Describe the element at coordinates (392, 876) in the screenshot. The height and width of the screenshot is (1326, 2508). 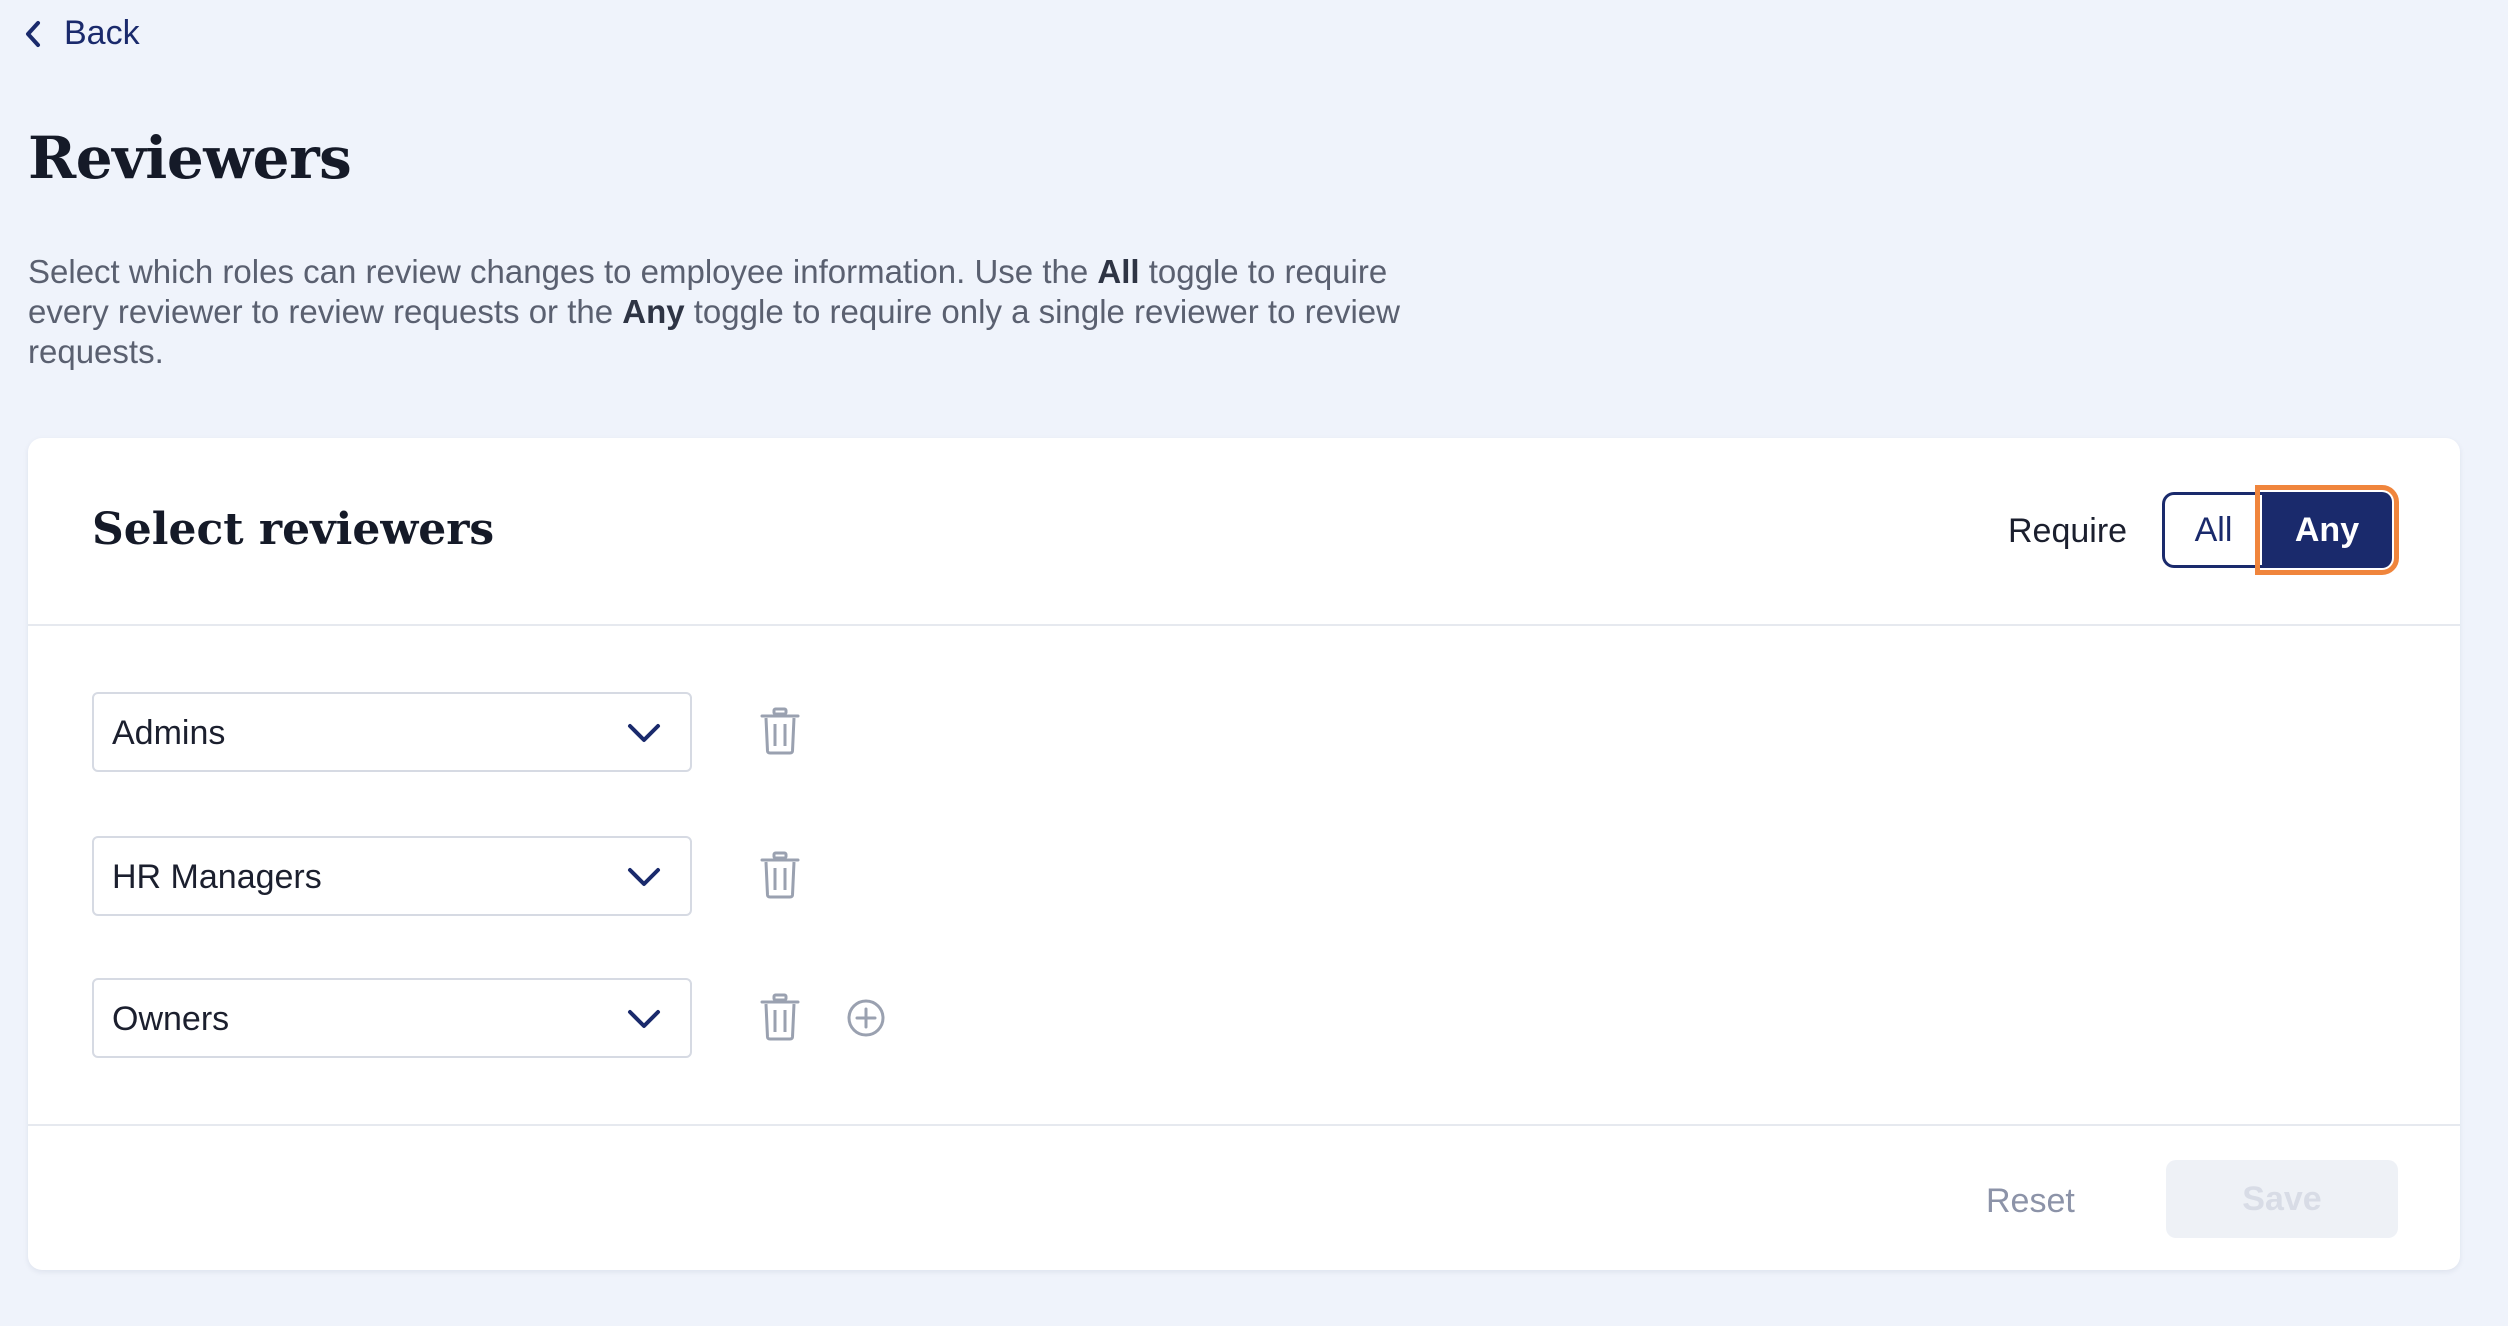
I see `reviewer-role-select: HR Managers` at that location.